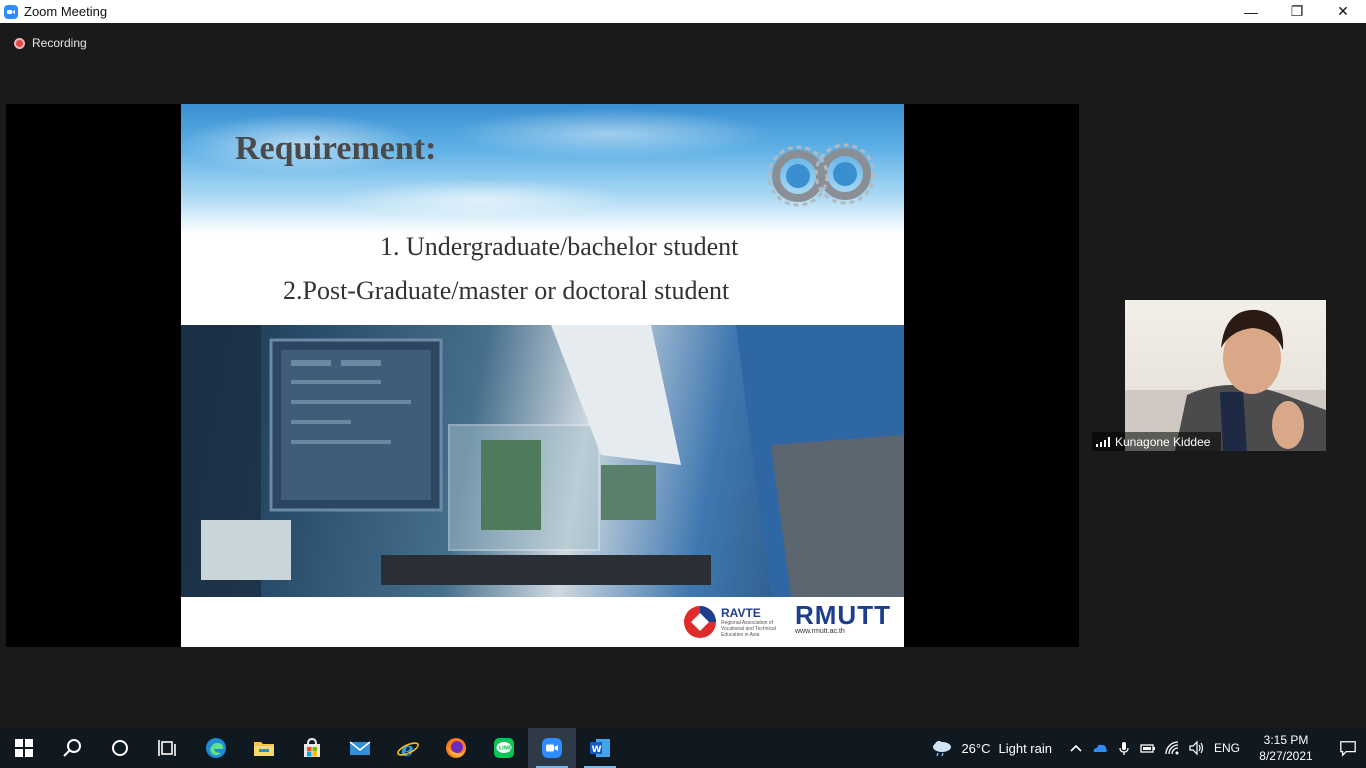 The height and width of the screenshot is (768, 1366). I want to click on taskbar-zoom, so click(552, 748).